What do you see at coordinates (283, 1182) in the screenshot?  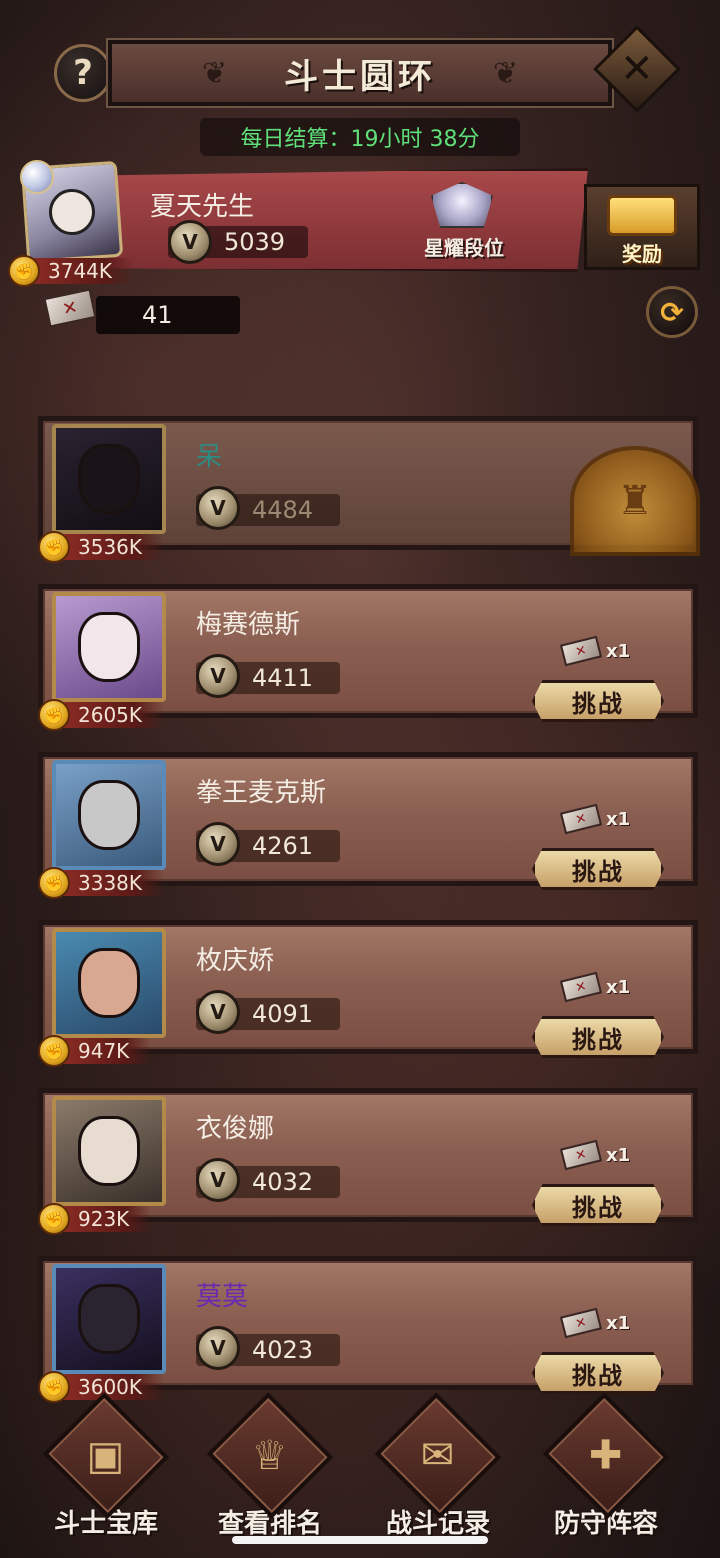 I see `opponent-score-value: 4032` at bounding box center [283, 1182].